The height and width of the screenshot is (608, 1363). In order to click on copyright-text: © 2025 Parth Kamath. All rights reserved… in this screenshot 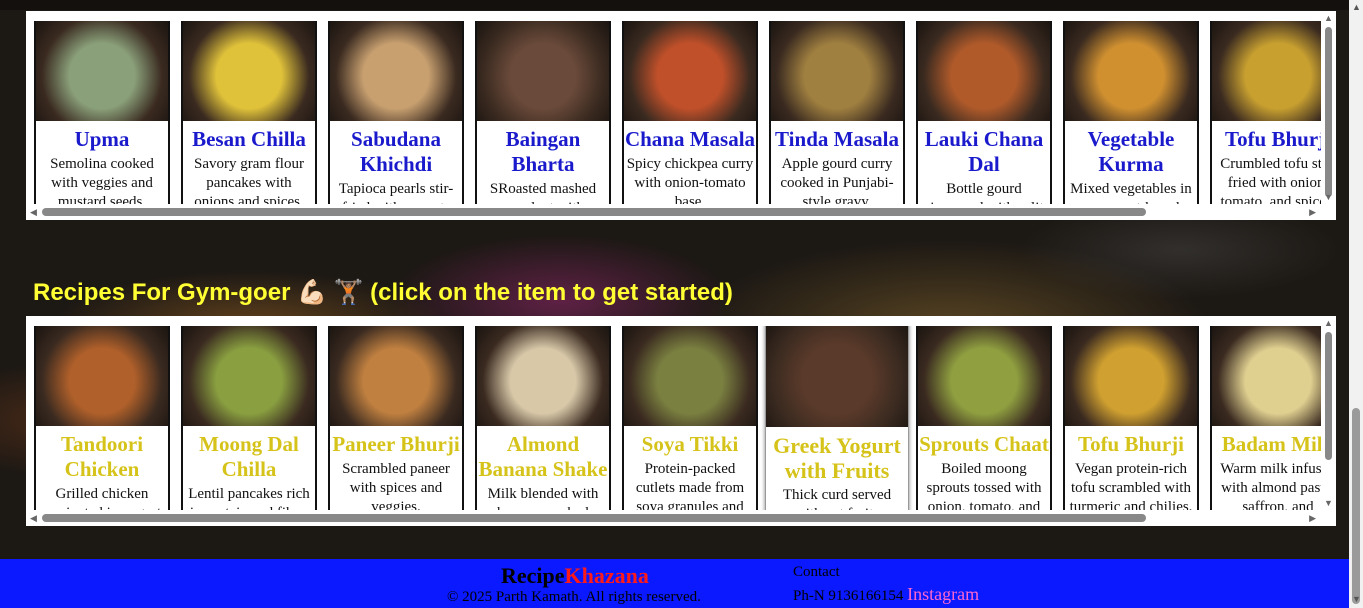, I will do `click(574, 597)`.